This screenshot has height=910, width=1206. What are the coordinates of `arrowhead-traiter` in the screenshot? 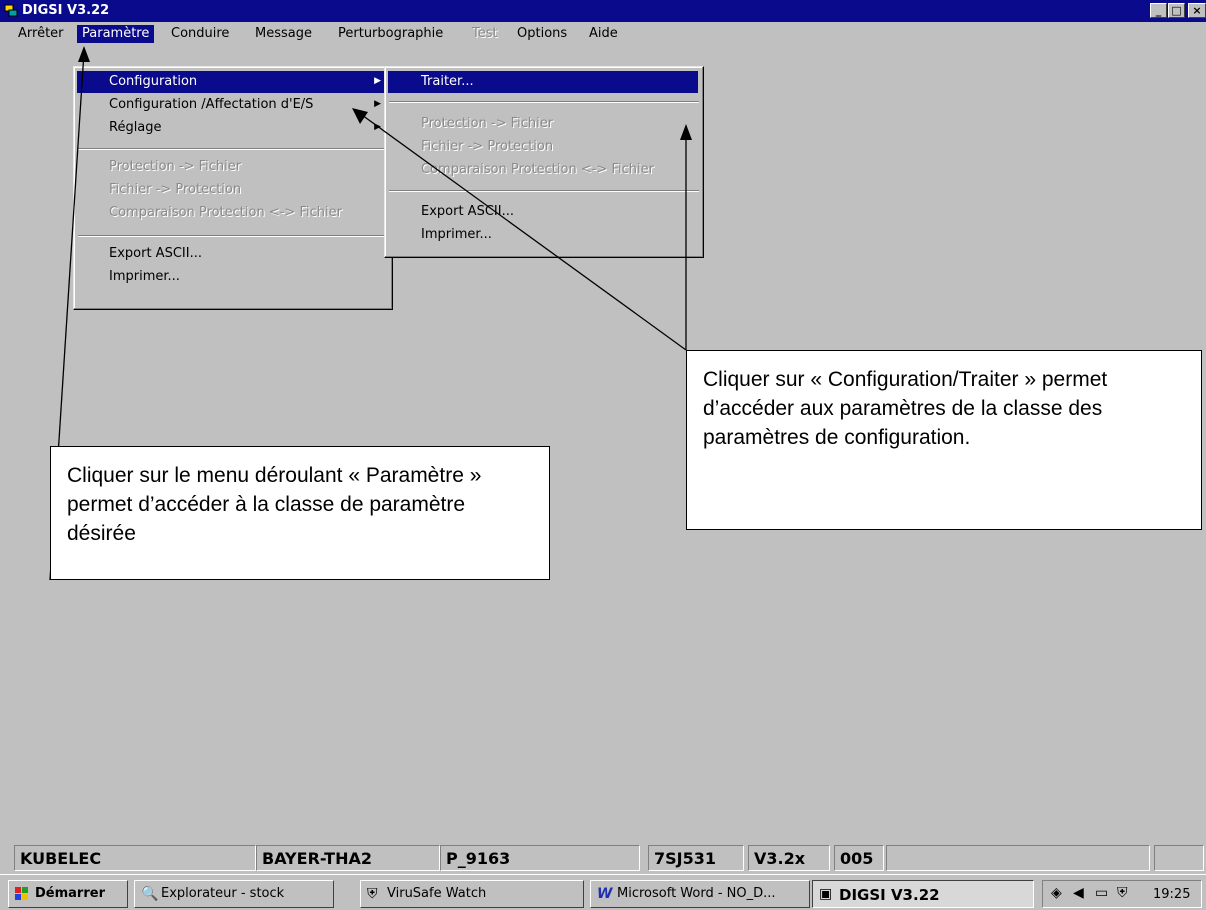 It's located at (686, 132).